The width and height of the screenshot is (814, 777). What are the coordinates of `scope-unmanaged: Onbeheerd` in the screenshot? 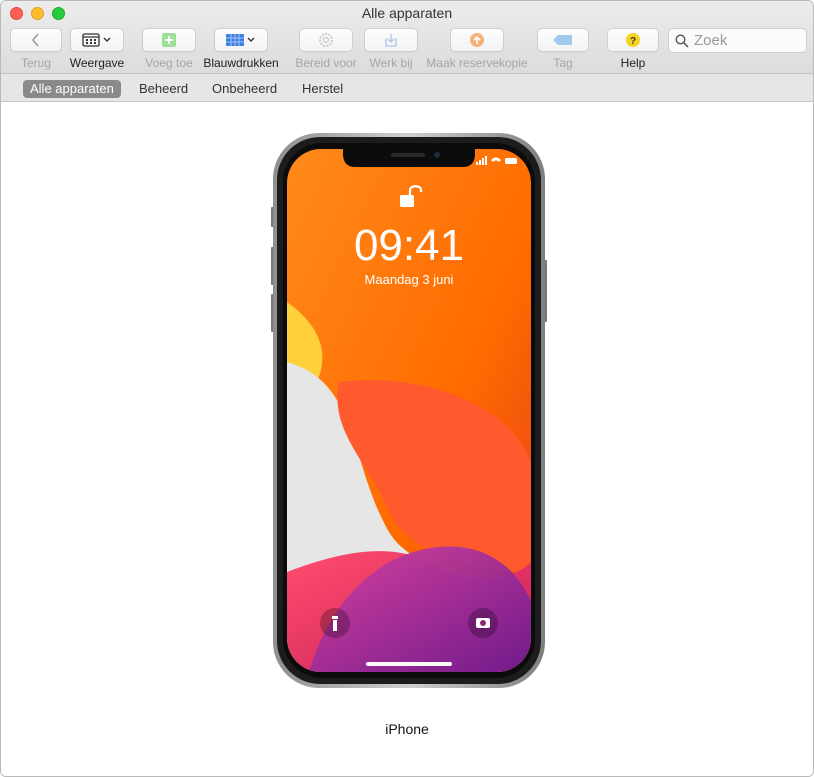 It's located at (244, 89).